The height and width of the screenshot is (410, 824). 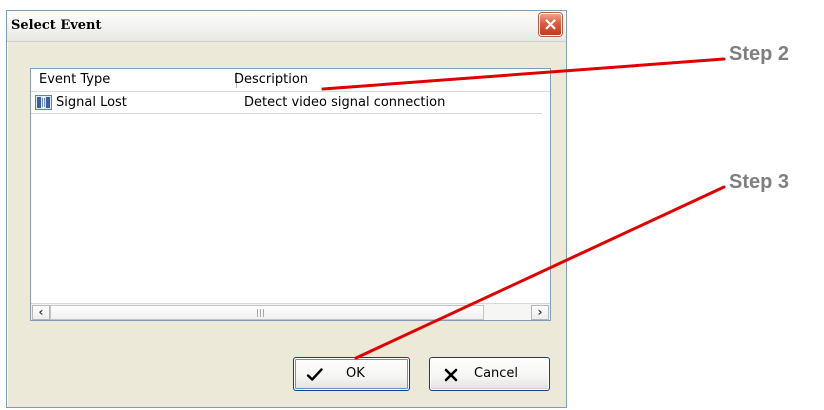 I want to click on list-header: Event Type Description, so click(x=290, y=80).